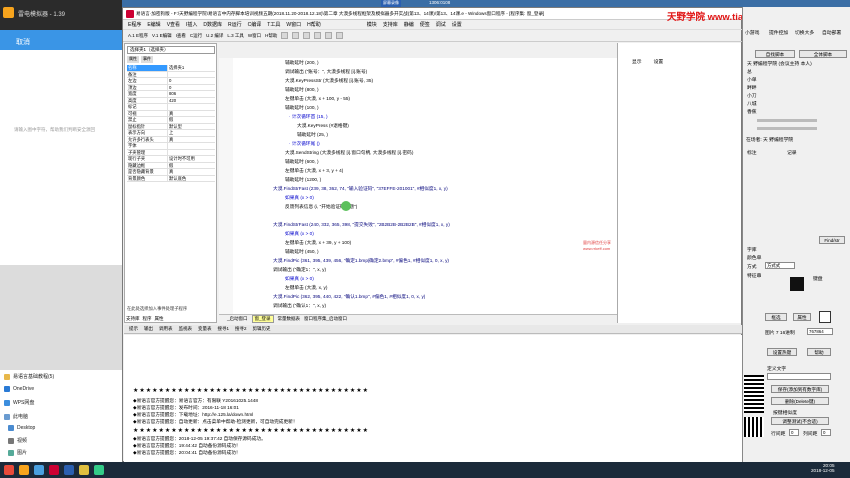 The image size is (850, 478). What do you see at coordinates (17, 452) in the screenshot?
I see `file-item: 图片` at bounding box center [17, 452].